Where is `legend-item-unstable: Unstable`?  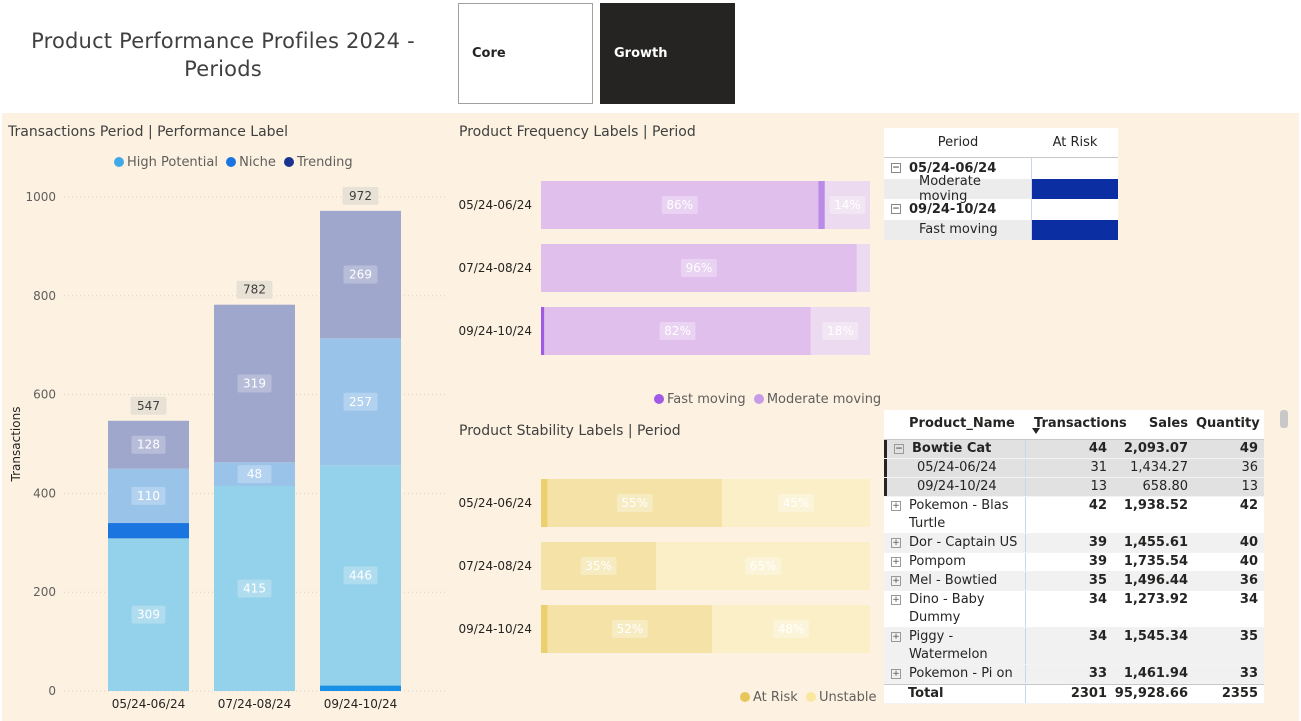 legend-item-unstable: Unstable is located at coordinates (841, 697).